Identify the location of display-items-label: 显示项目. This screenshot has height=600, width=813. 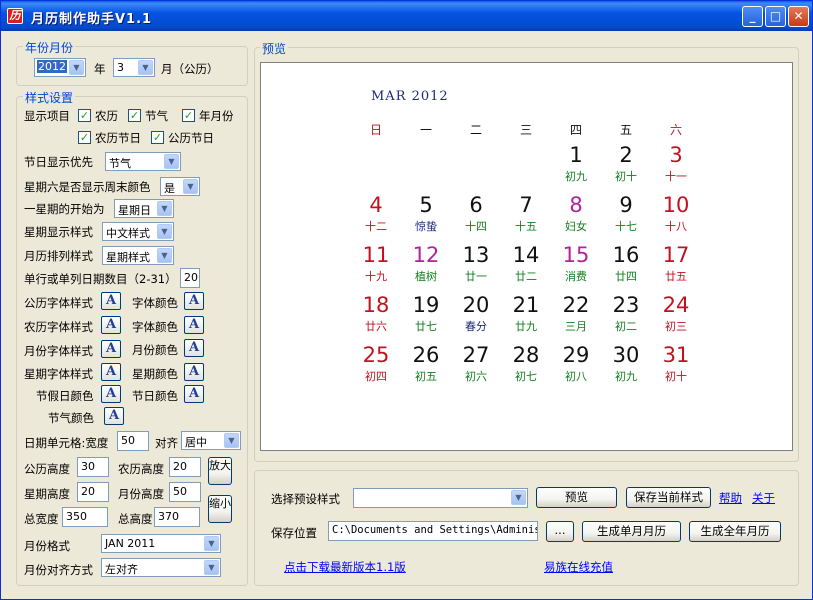
(47, 116).